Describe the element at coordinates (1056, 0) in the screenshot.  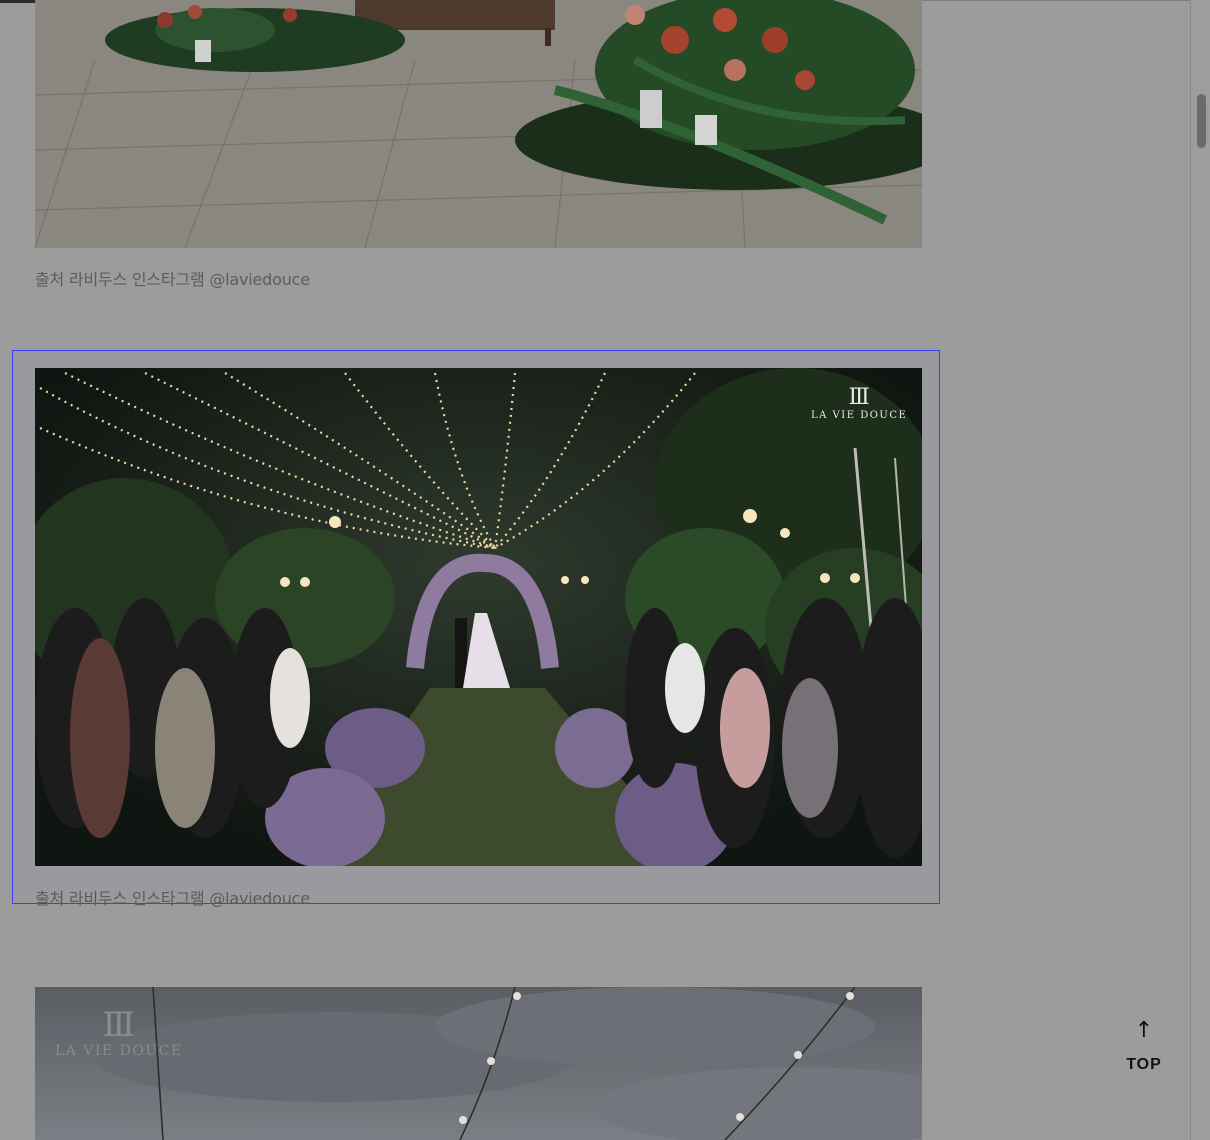
I see `top-edge-line` at that location.